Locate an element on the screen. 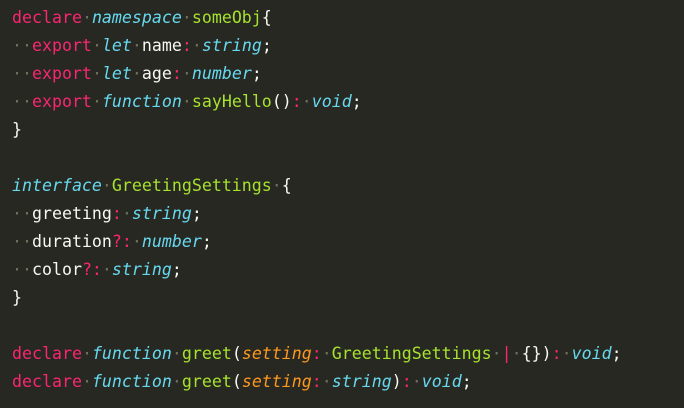 The width and height of the screenshot is (684, 408). type-token: namespace is located at coordinates (136, 17).